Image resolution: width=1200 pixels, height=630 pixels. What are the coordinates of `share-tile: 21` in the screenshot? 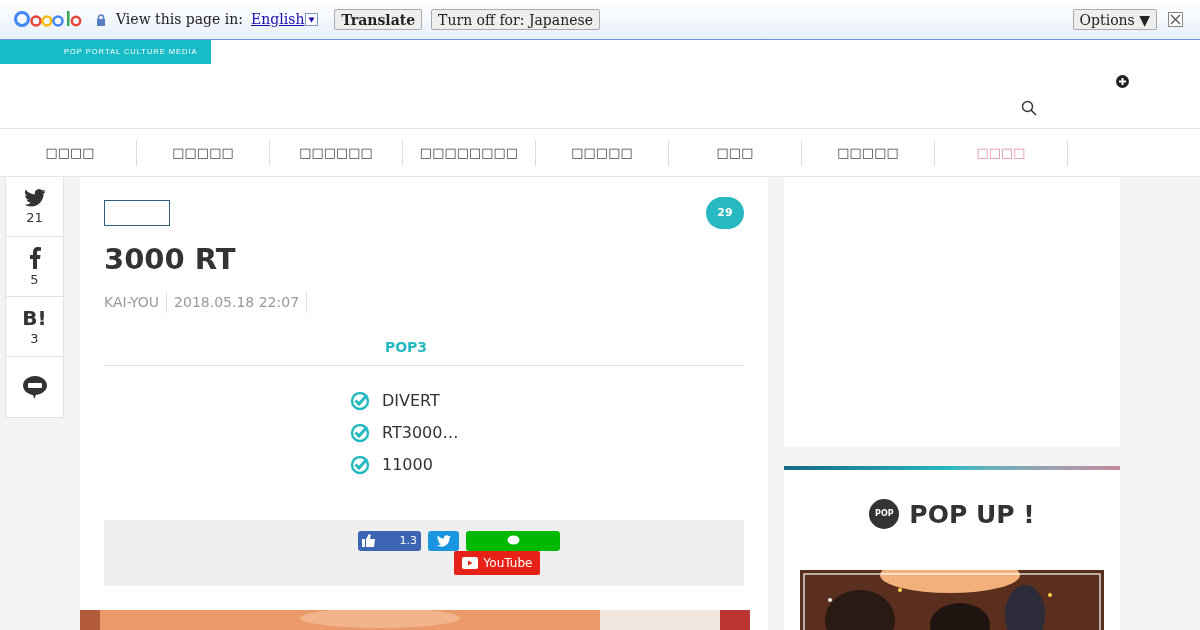 It's located at (34, 207).